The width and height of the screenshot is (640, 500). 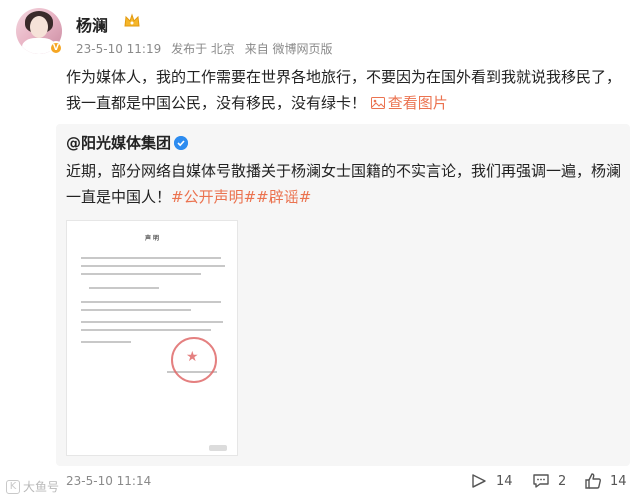 What do you see at coordinates (13, 486) in the screenshot?
I see `brand-logo-icon: K` at bounding box center [13, 486].